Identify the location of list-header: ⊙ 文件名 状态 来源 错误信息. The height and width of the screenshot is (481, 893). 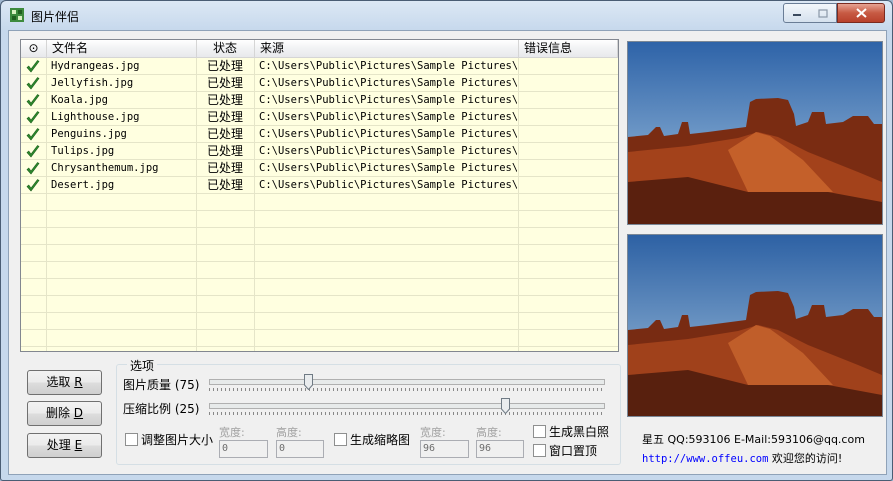
(319, 49).